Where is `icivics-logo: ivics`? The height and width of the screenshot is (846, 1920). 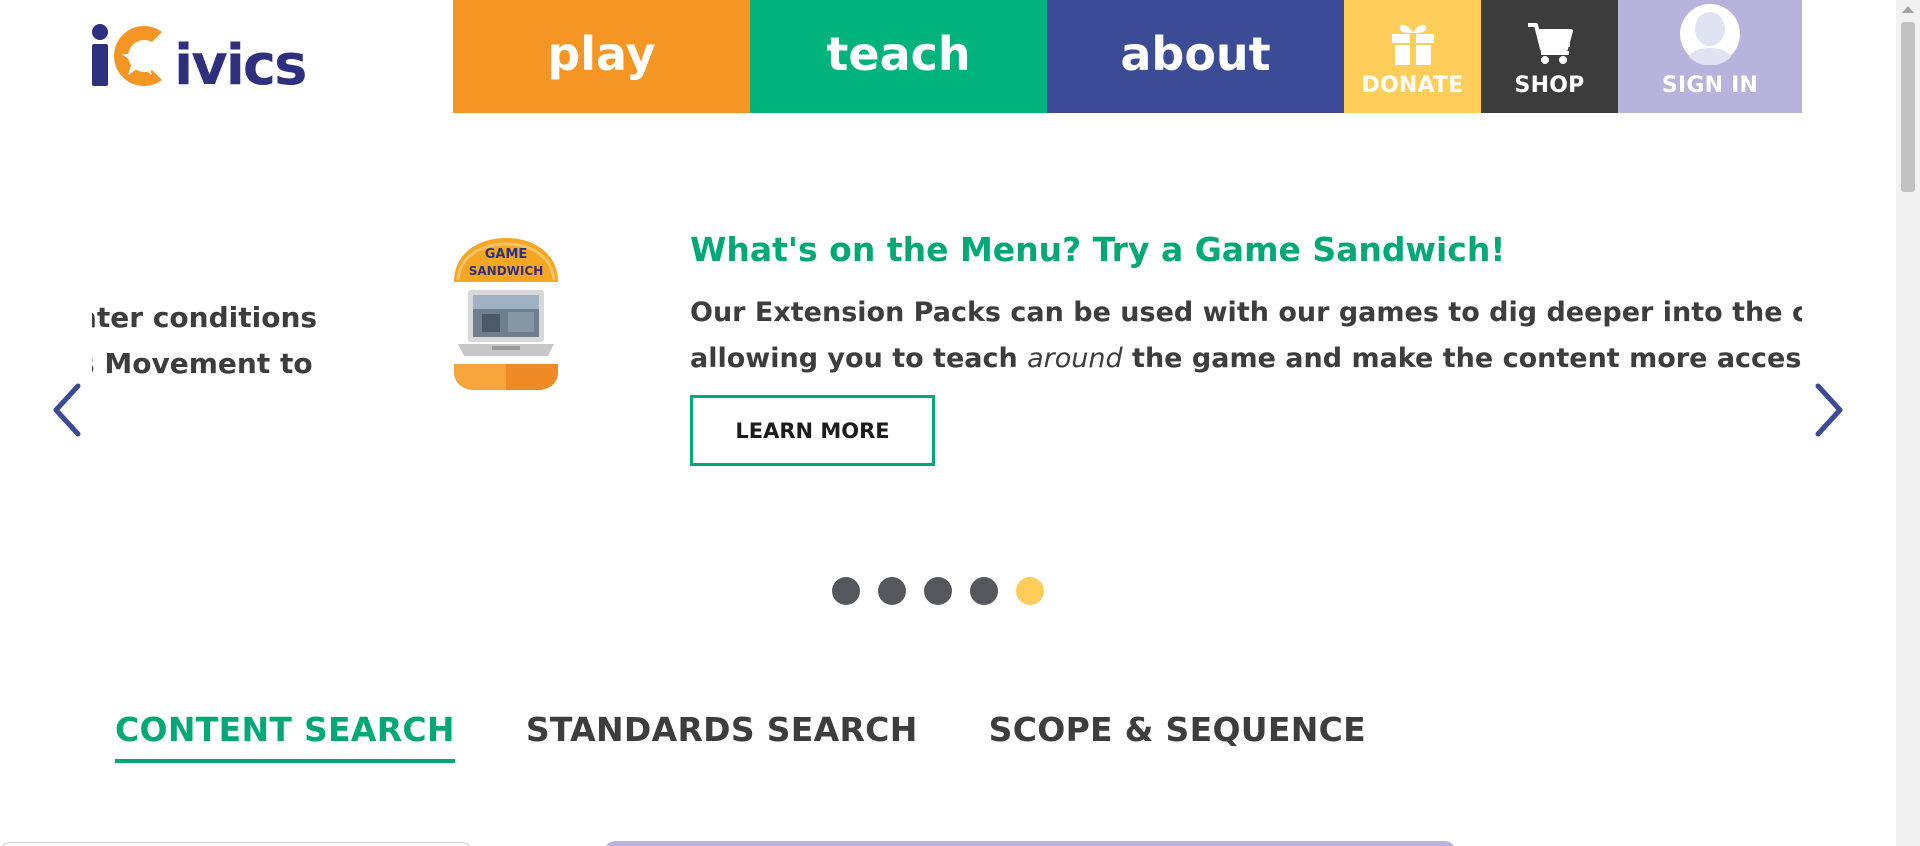
icivics-logo: ivics is located at coordinates (235, 54).